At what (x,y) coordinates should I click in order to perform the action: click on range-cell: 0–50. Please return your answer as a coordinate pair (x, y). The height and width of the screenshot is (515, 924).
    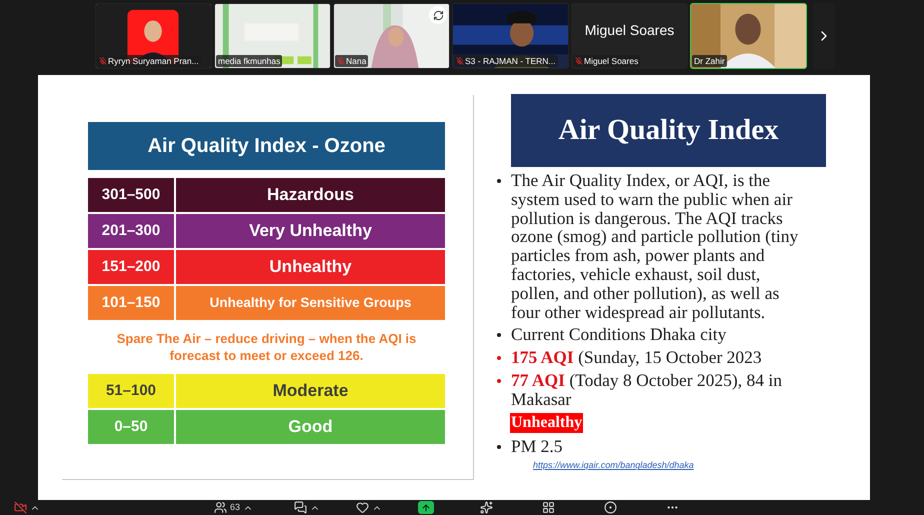
    Looking at the image, I should click on (131, 427).